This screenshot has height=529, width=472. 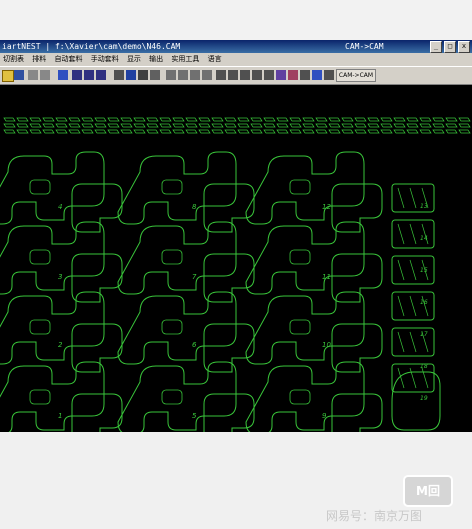 I want to click on part-number: 11, so click(x=326, y=277).